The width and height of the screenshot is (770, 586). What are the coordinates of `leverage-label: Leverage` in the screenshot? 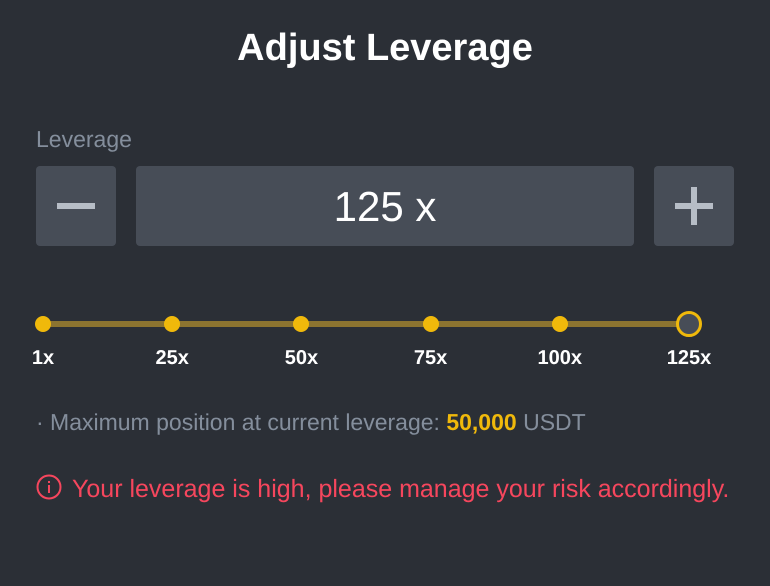 It's located at (84, 139).